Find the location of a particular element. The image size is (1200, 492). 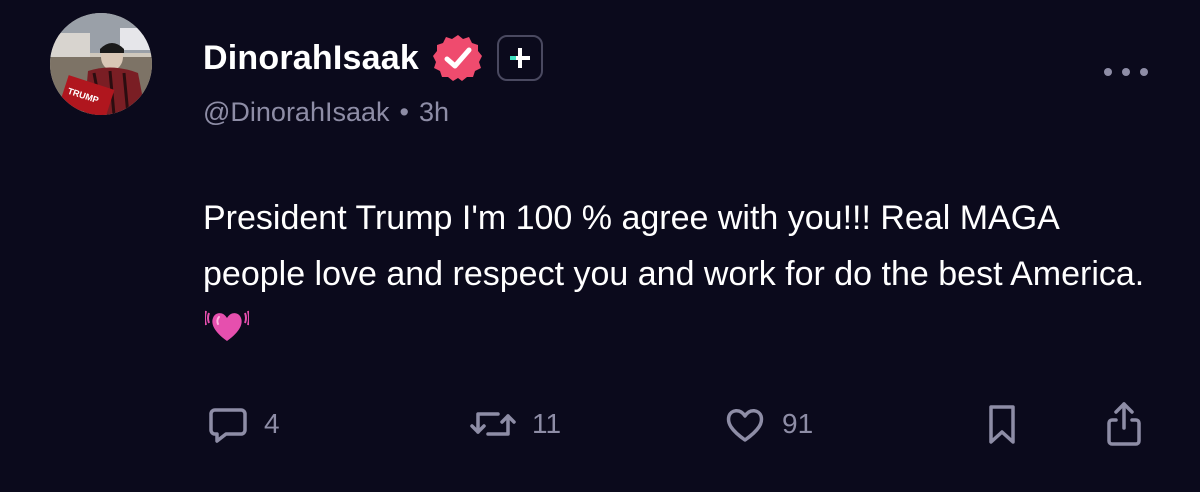

reply-count: 4 is located at coordinates (272, 423).